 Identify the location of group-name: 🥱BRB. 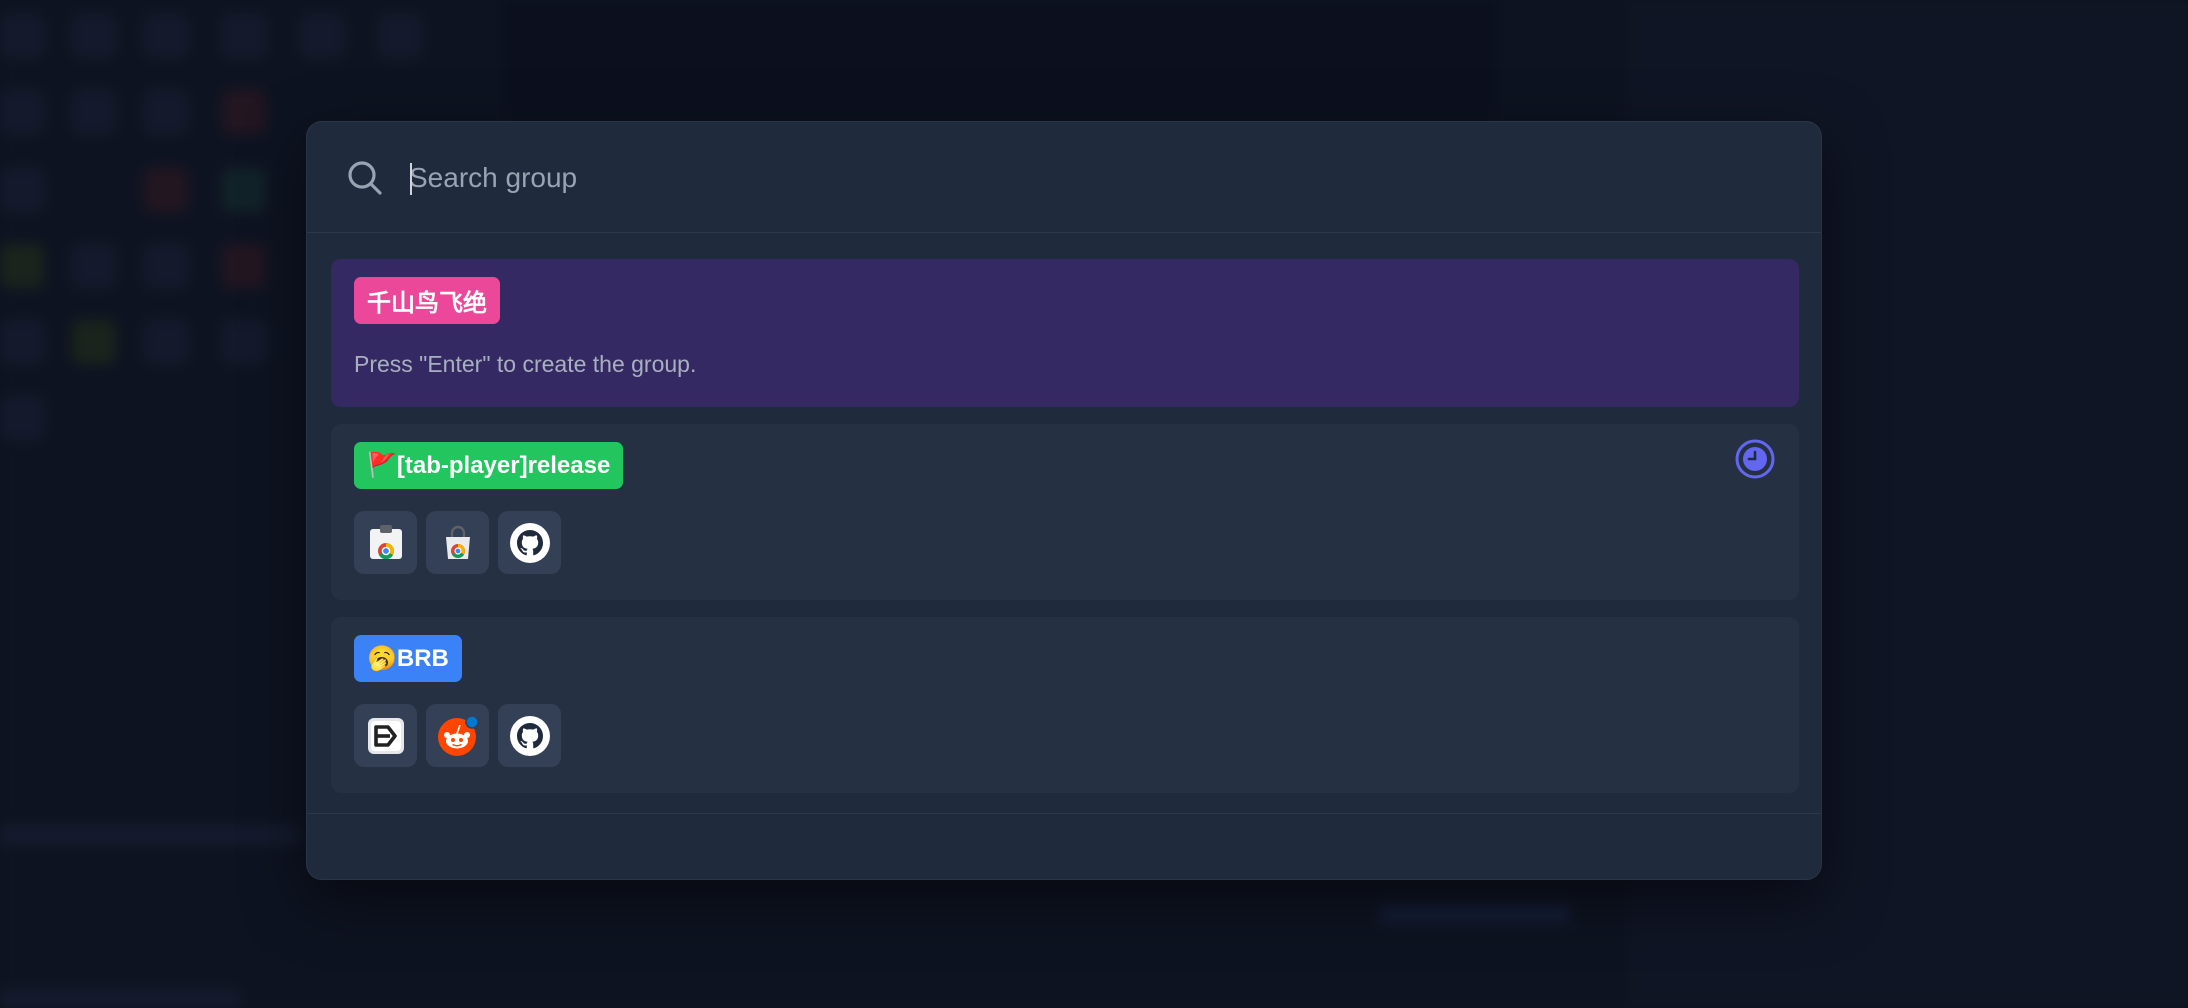
(408, 658).